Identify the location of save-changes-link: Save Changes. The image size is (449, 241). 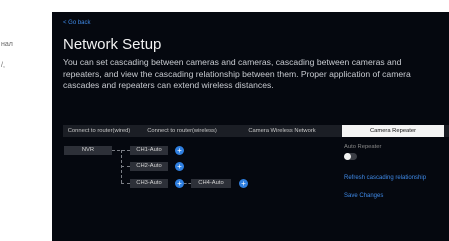
(363, 196).